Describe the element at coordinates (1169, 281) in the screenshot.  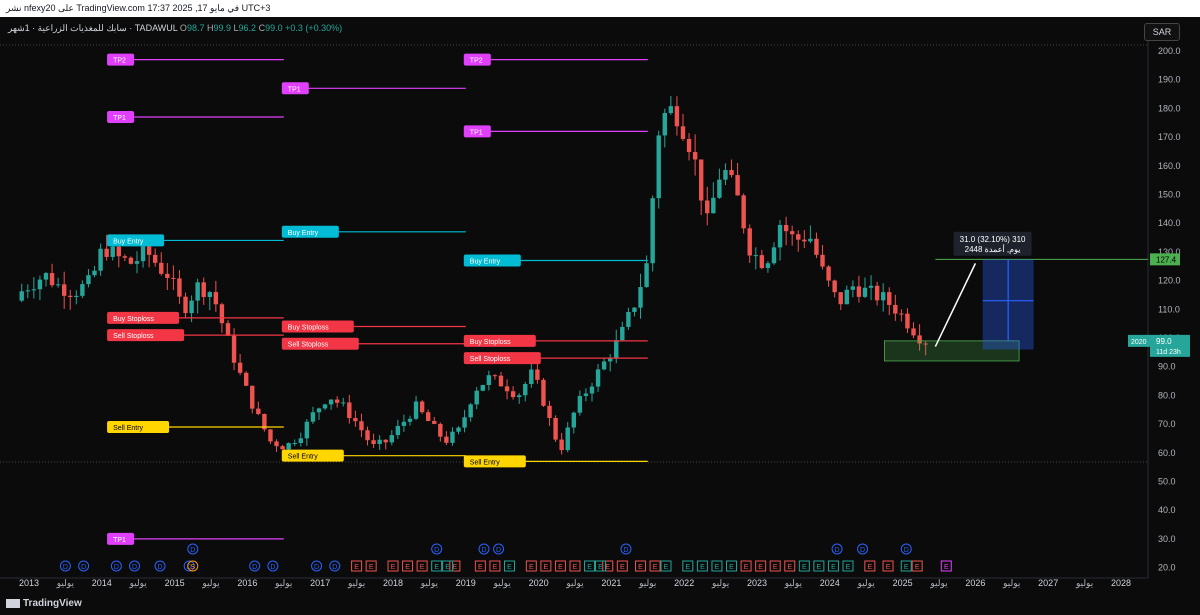
I see `y-tick-label: 120.0` at that location.